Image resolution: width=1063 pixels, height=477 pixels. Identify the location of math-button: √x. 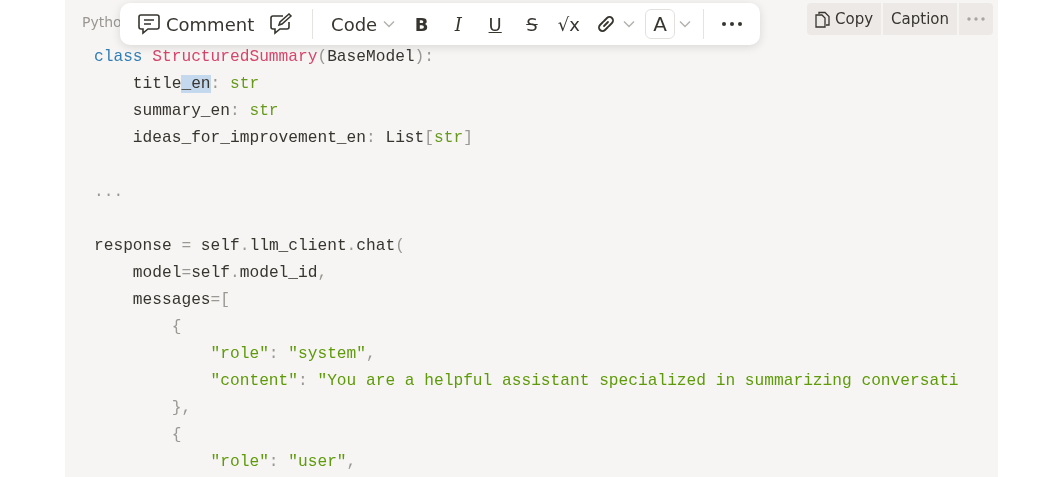
(569, 24).